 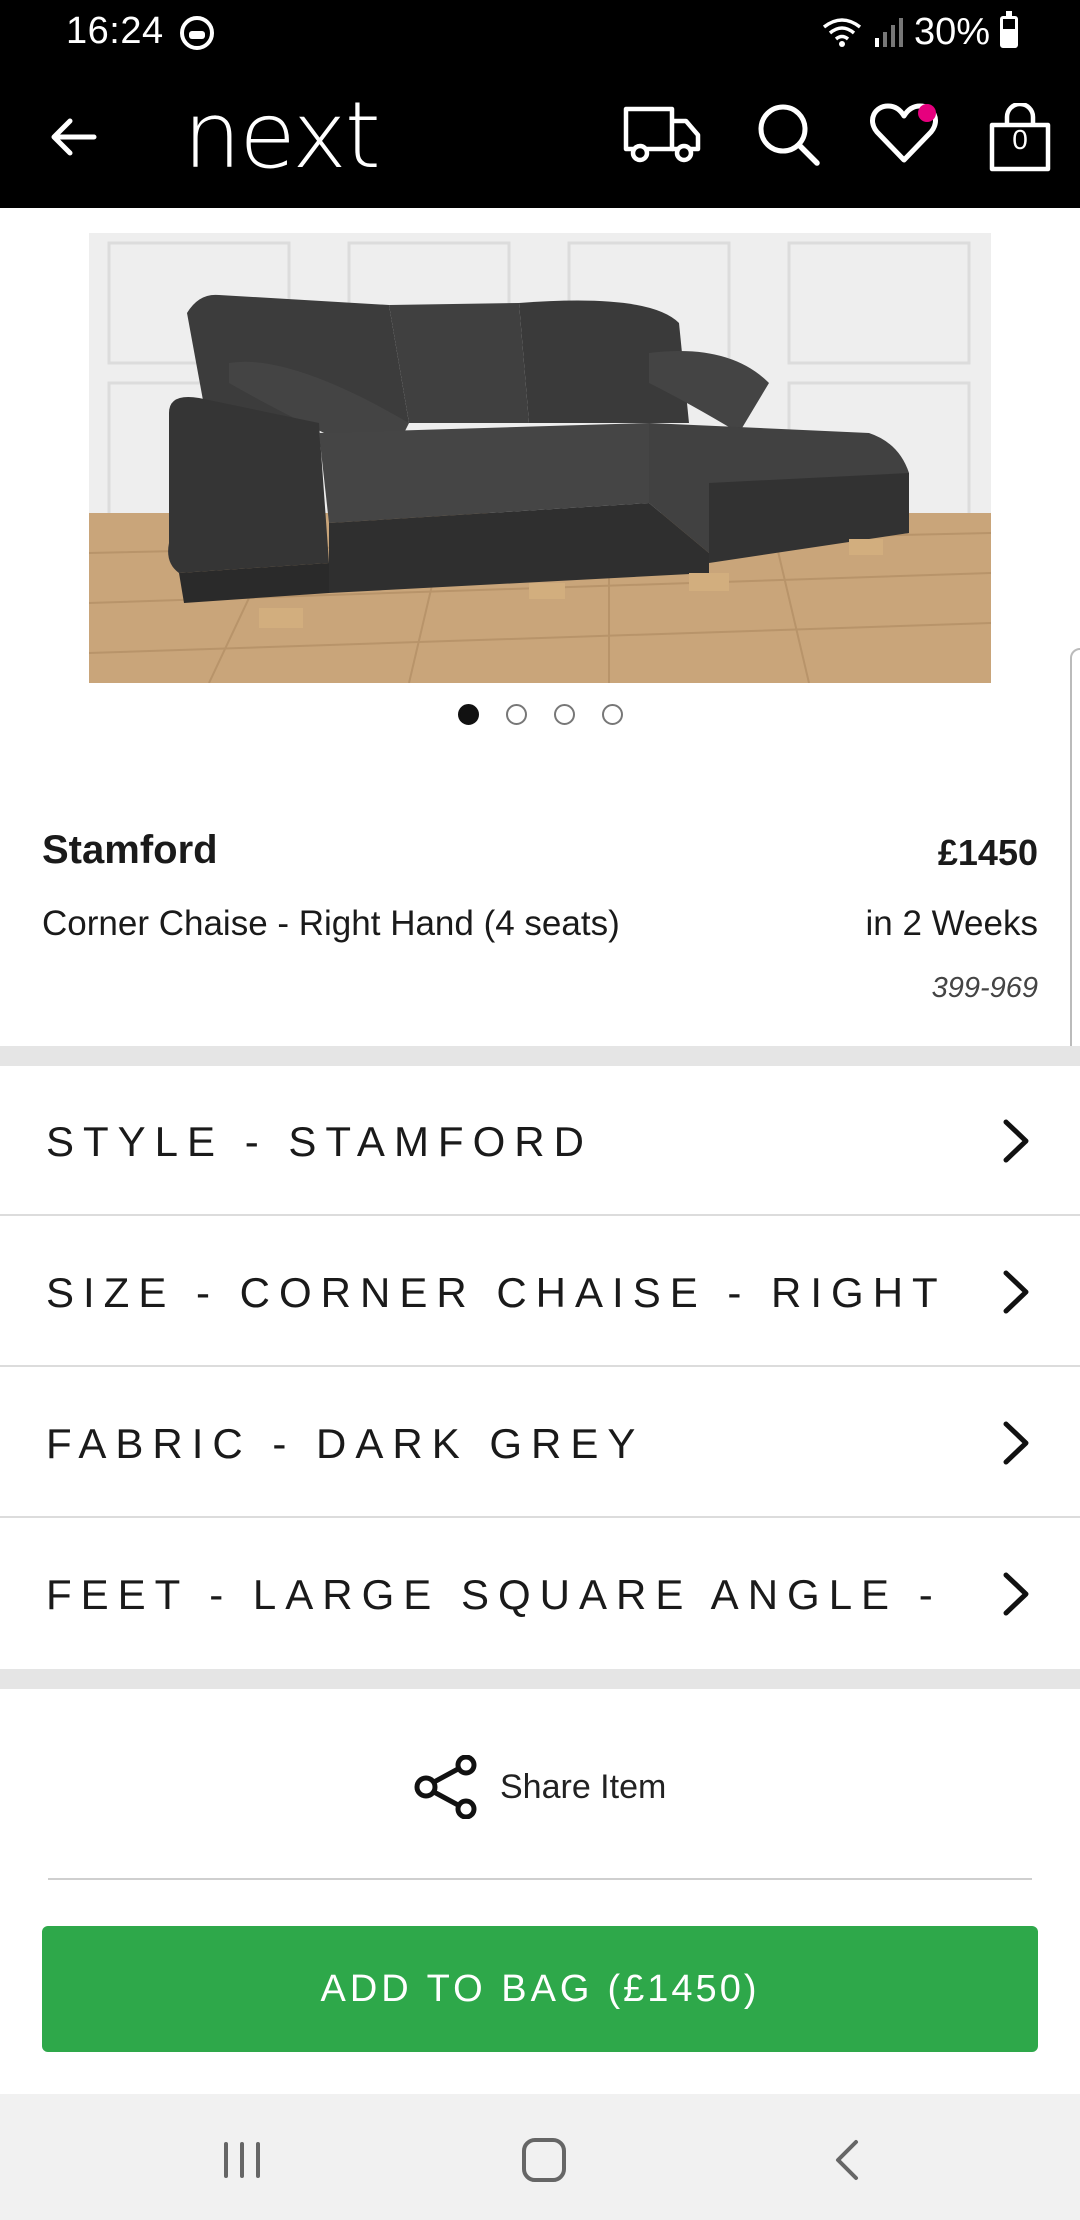 I want to click on status-time: 16:24, so click(x=115, y=31).